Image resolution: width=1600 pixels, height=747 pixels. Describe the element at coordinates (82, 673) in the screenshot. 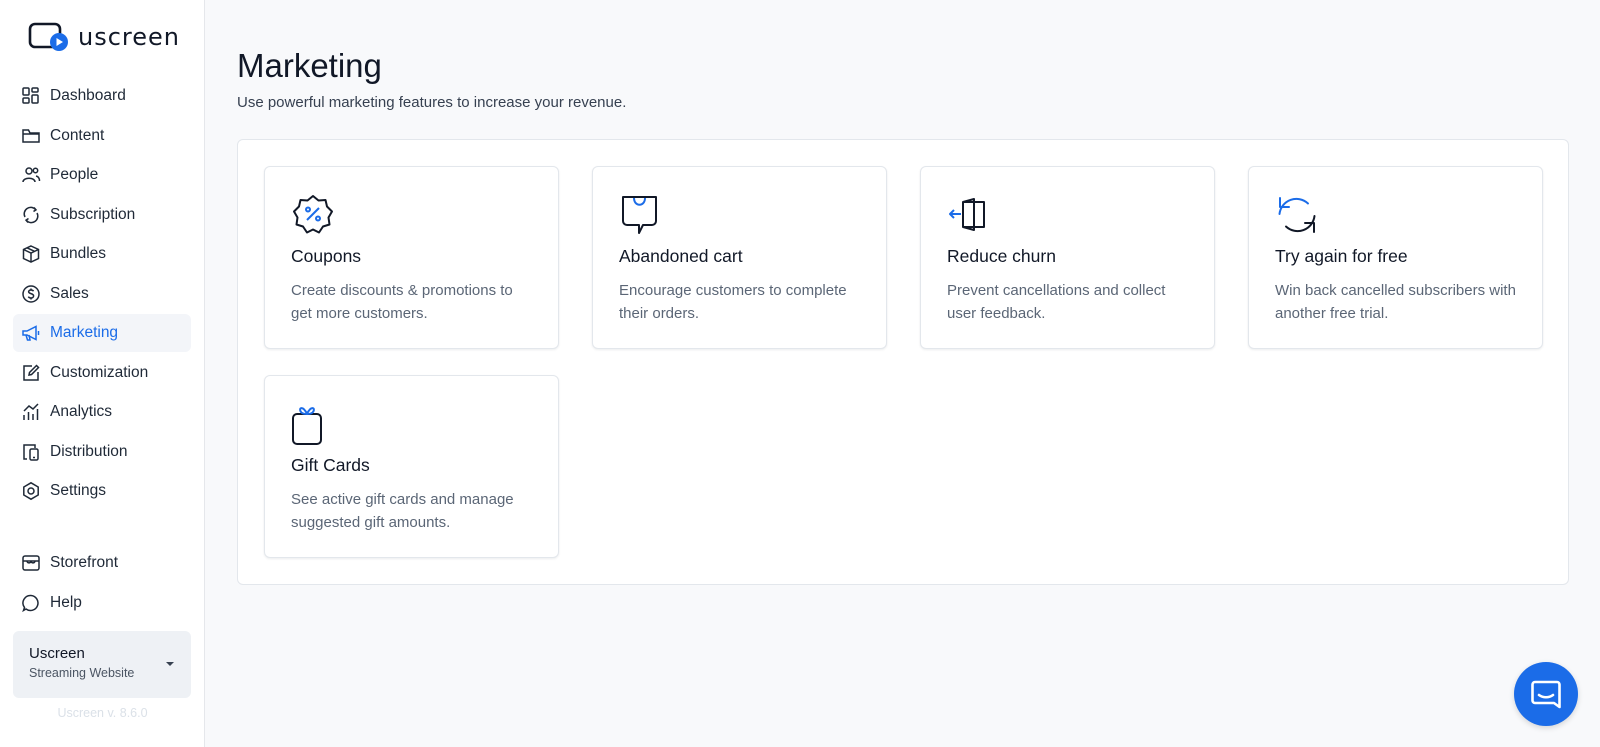

I see `account-subtitle: Streaming Website` at that location.